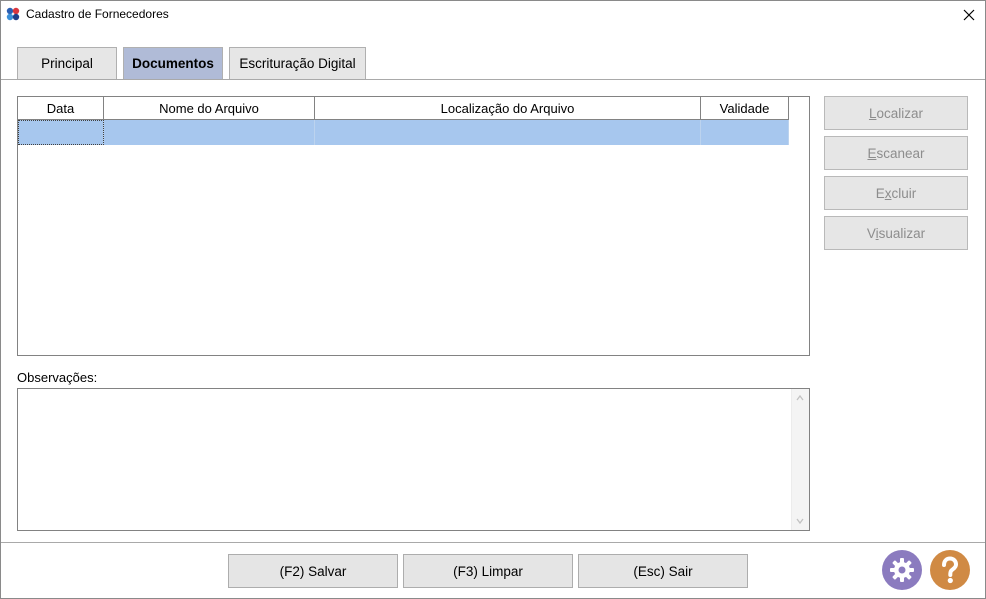 This screenshot has height=599, width=986. I want to click on tab-escrituracao-digital: Escrituração Digital, so click(297, 63).